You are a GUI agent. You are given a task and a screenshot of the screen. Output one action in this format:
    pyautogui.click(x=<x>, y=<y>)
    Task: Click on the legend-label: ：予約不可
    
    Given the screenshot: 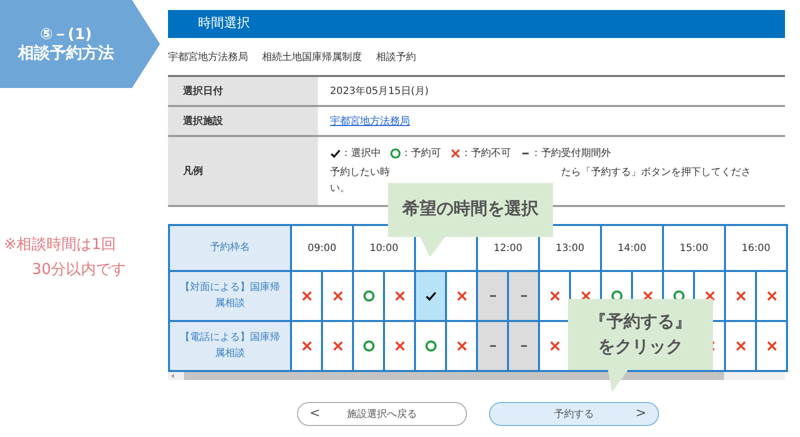 What is the action you would take?
    pyautogui.click(x=486, y=153)
    